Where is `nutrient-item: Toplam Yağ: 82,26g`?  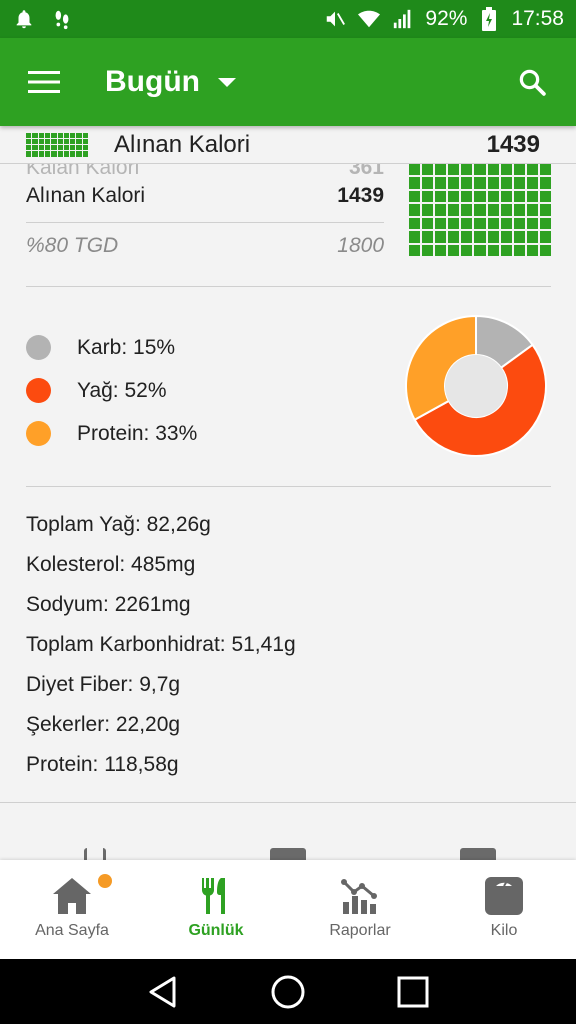 nutrient-item: Toplam Yağ: 82,26g is located at coordinates (118, 524).